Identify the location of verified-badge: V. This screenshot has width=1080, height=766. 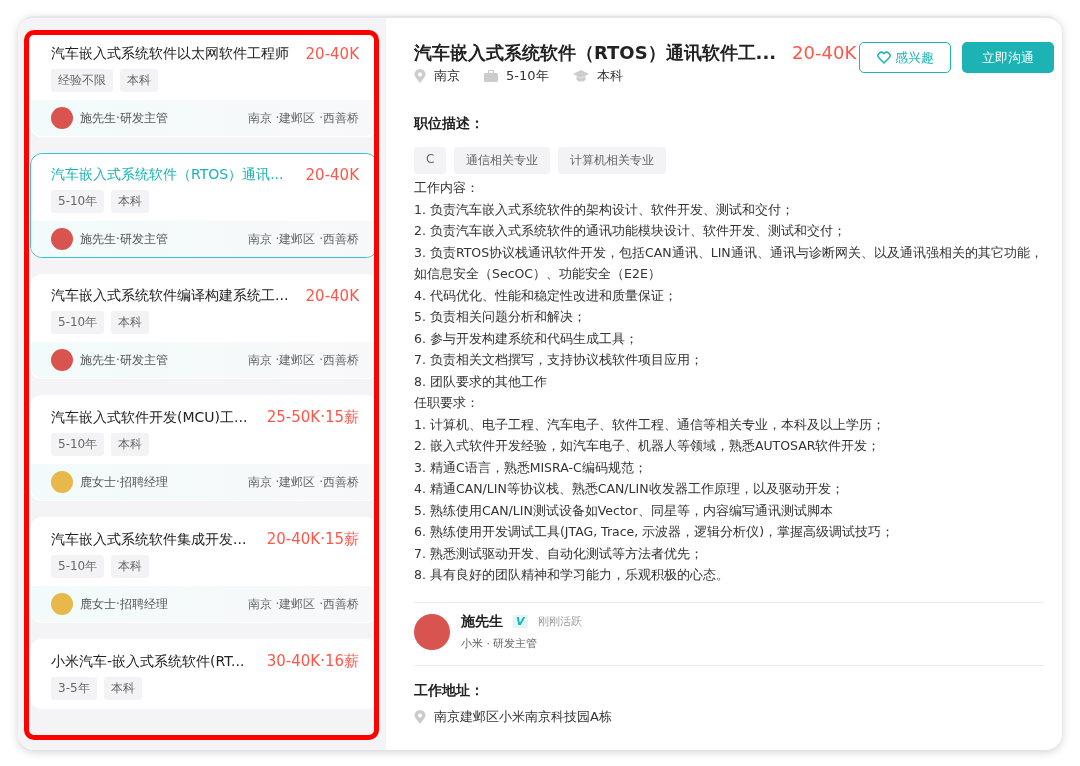
(520, 621).